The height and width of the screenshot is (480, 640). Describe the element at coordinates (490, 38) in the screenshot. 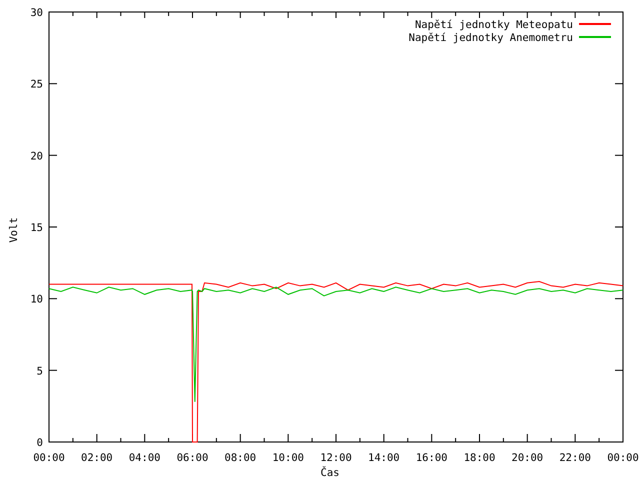

I see `legend-label: Napětí jednotky Anemometru` at that location.